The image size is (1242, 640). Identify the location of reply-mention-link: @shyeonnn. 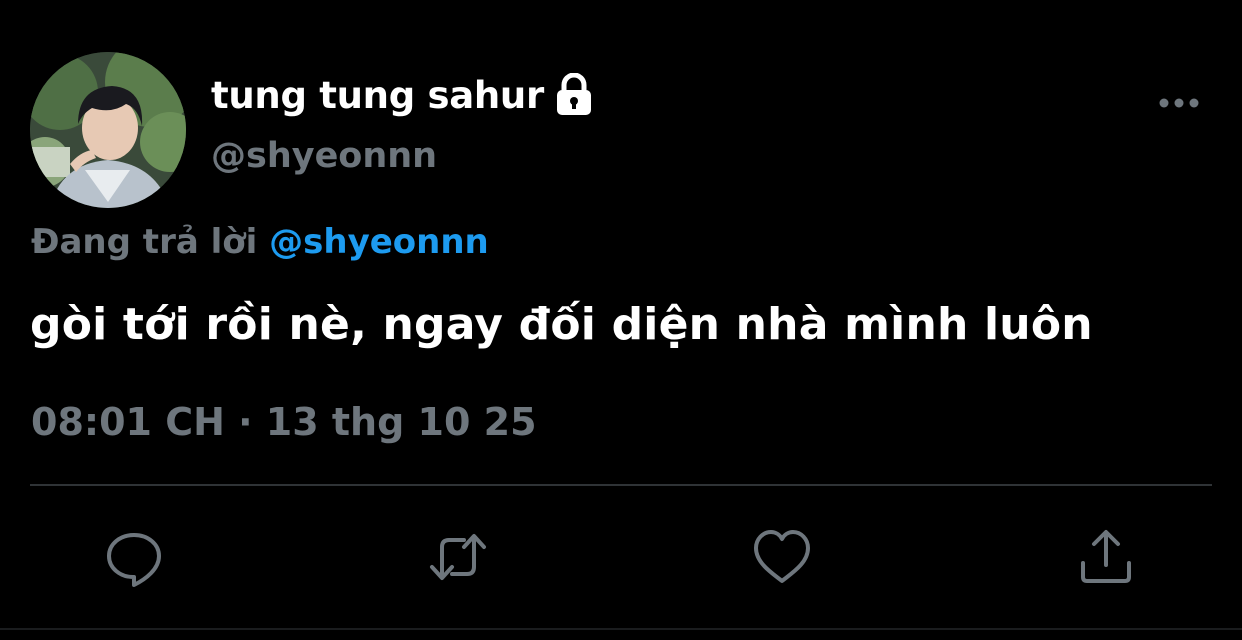
(379, 242).